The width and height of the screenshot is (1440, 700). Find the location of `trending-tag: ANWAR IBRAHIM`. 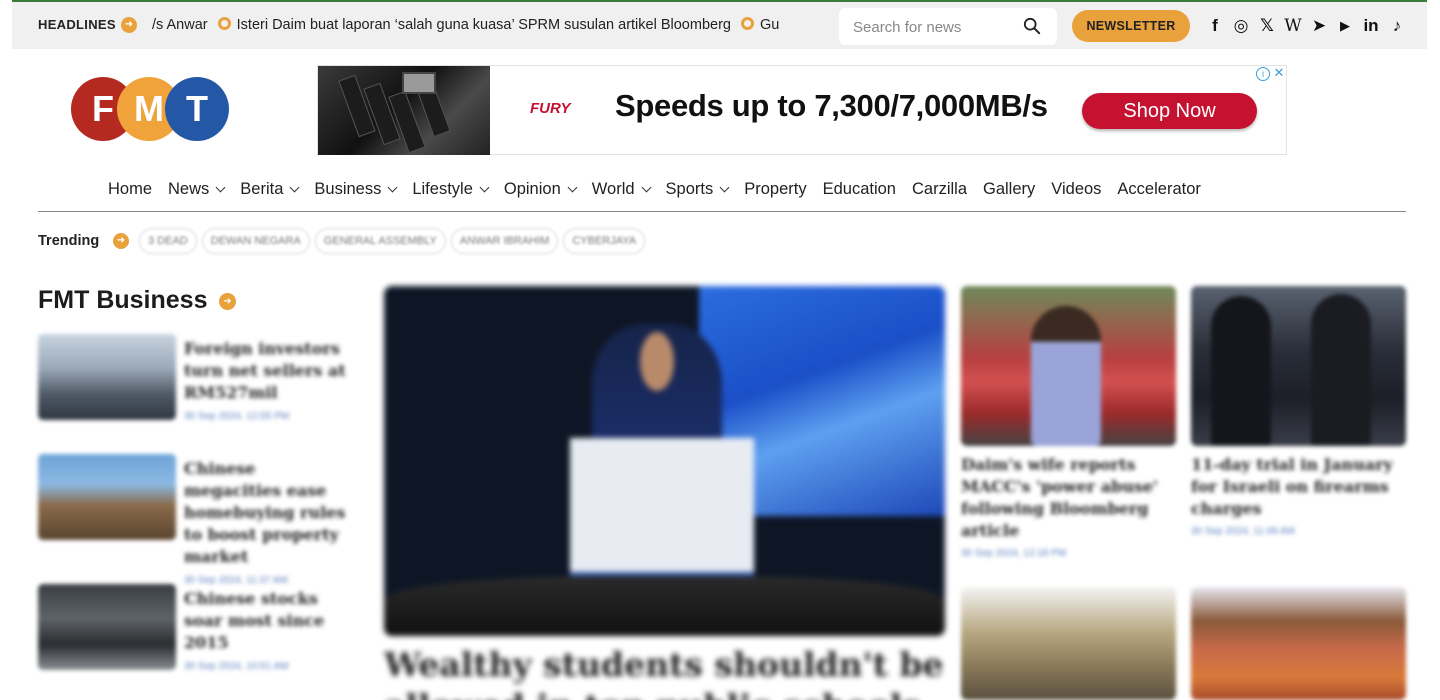

trending-tag: ANWAR IBRAHIM is located at coordinates (504, 241).